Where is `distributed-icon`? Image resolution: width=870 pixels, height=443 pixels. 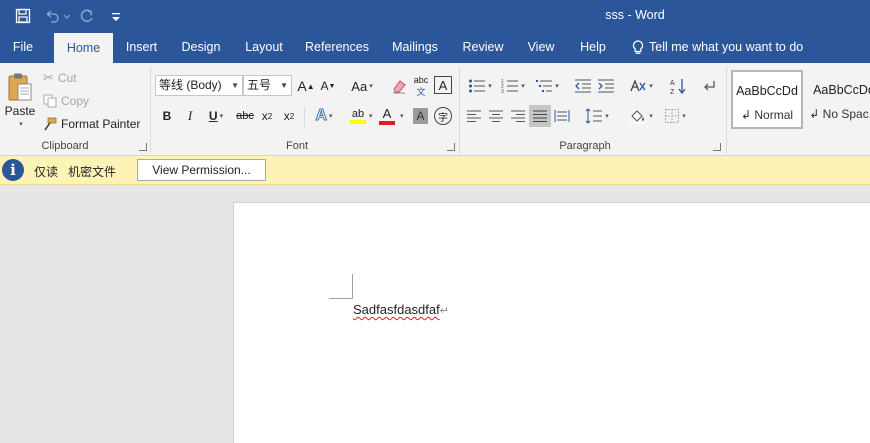
distributed-icon is located at coordinates (562, 116).